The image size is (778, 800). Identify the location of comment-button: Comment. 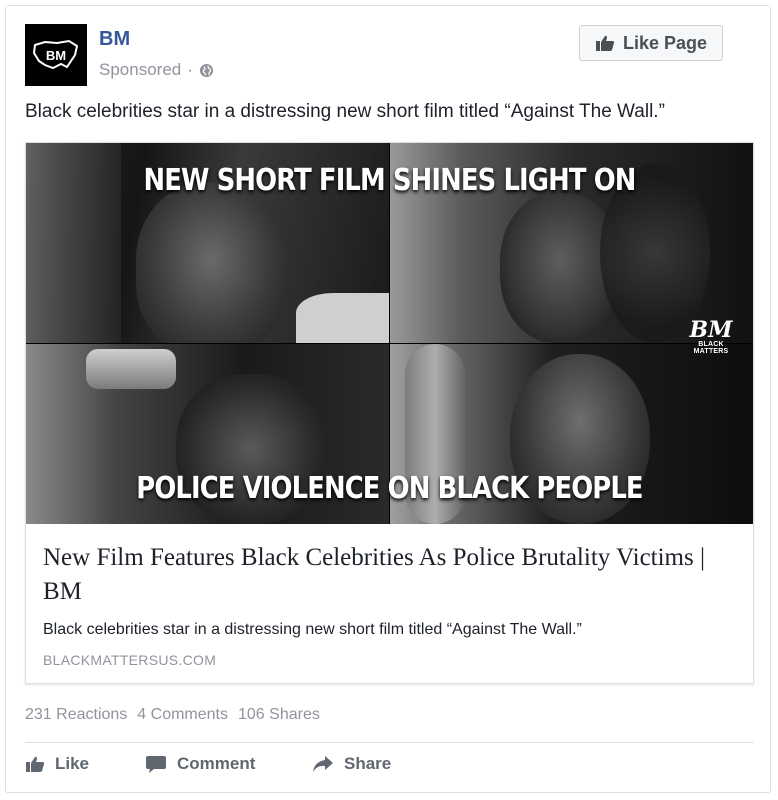
(228, 764).